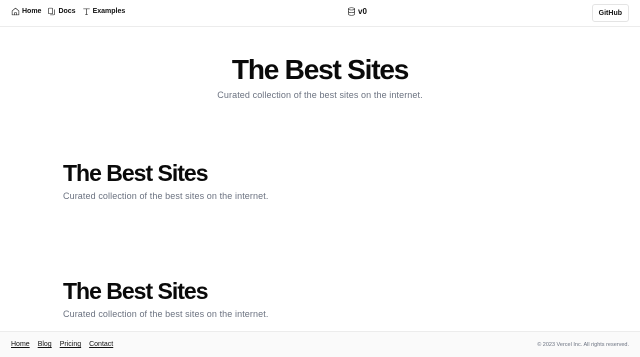 The image size is (640, 357). Describe the element at coordinates (320, 69) in the screenshot. I see `hero-title: The Best Sites` at that location.